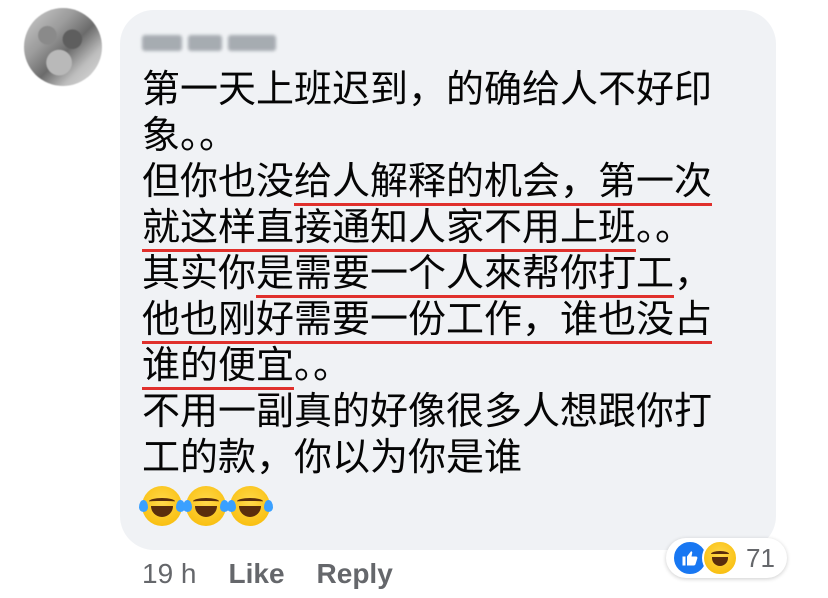  I want to click on comment-line: 就这样直接通知人家不用上班。。, so click(457, 228).